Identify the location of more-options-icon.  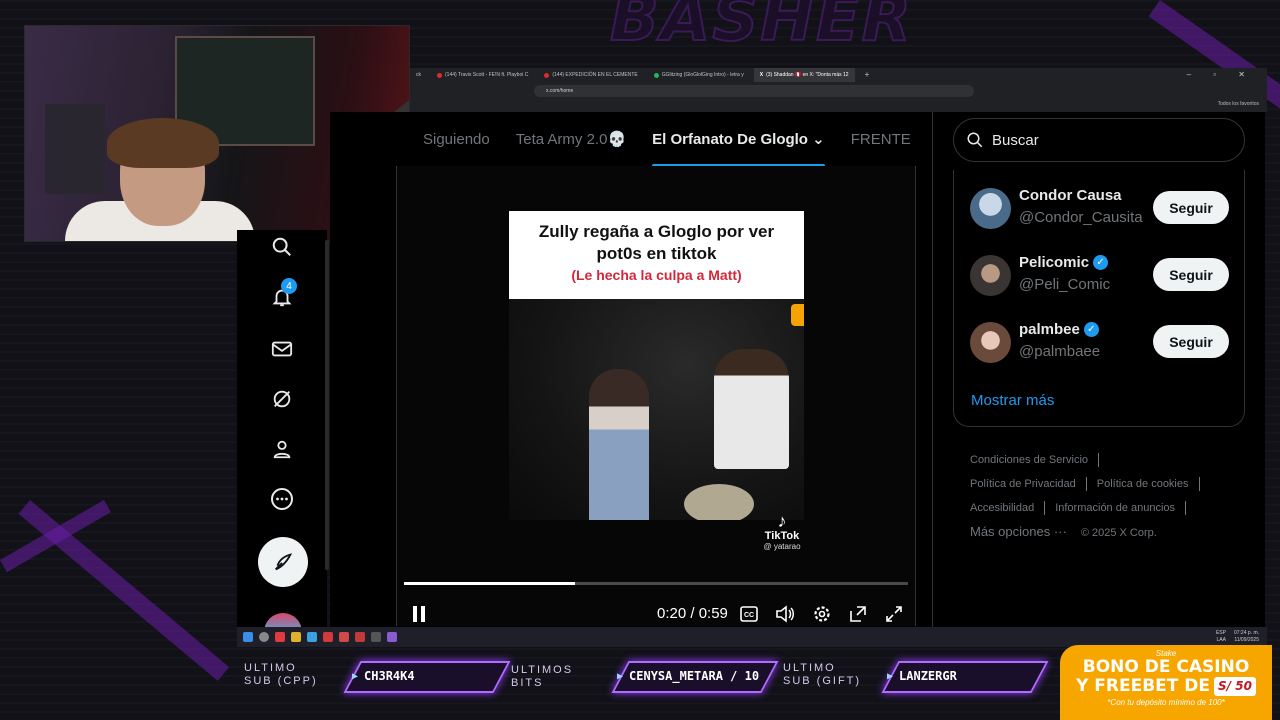
(282, 499).